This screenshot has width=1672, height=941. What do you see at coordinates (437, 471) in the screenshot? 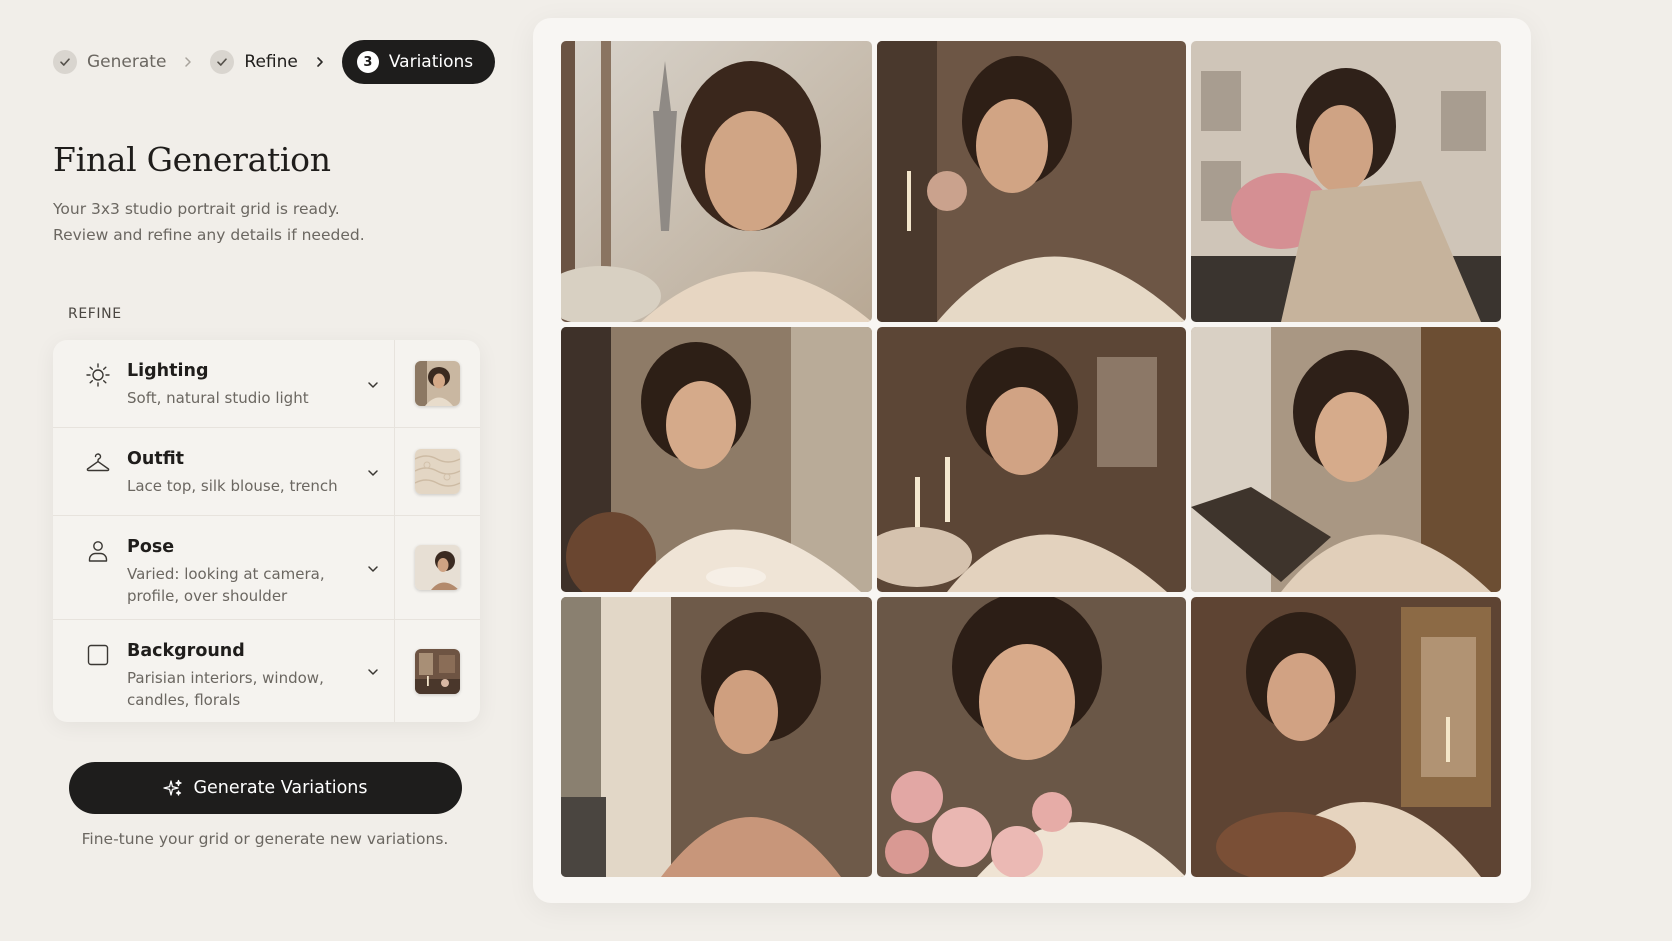
I see `outfit-thumbnail` at bounding box center [437, 471].